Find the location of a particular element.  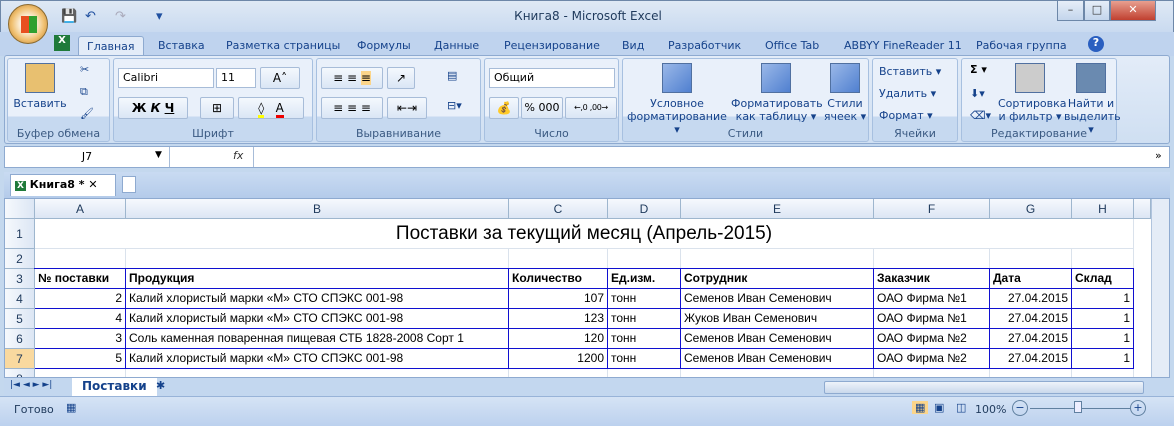

table-cell: 123 is located at coordinates (558, 319).